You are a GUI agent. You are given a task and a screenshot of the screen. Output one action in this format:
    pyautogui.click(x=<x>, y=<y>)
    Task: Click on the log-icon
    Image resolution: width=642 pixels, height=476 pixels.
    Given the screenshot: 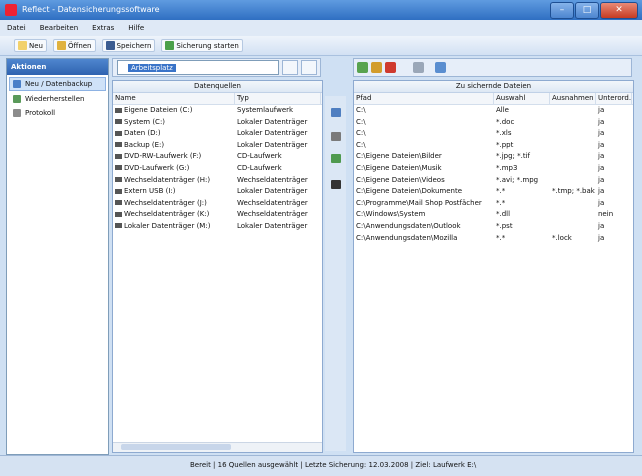 What is the action you would take?
    pyautogui.click(x=17, y=113)
    